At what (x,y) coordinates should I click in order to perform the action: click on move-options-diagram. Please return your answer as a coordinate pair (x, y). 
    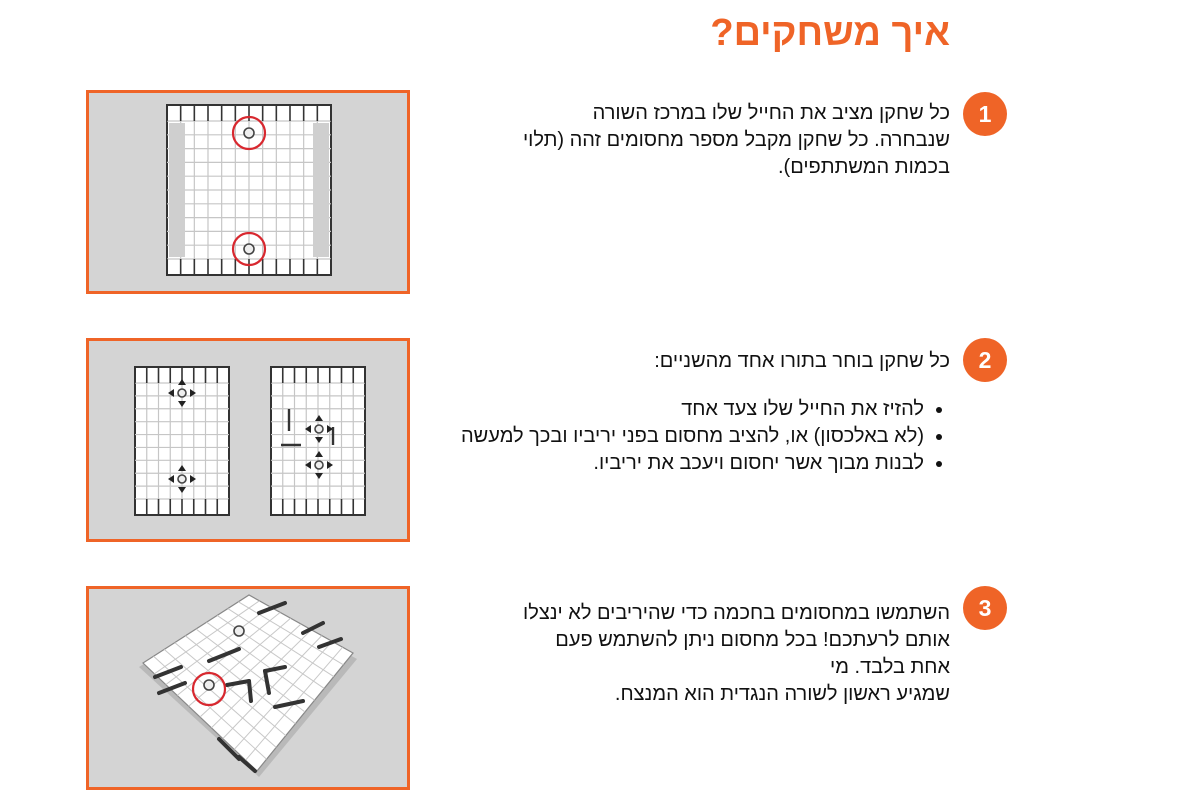
    Looking at the image, I should click on (250, 441).